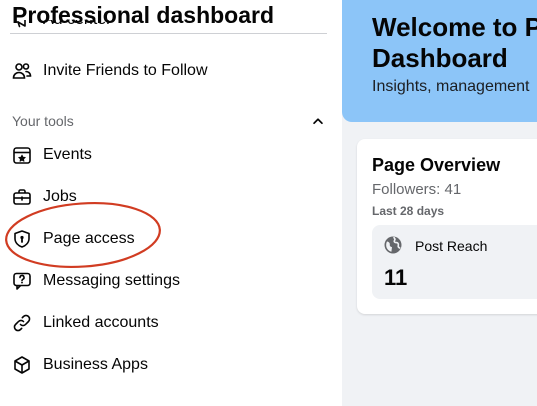 This screenshot has width=537, height=406. Describe the element at coordinates (408, 211) in the screenshot. I see `date-range-label: Last 28 days` at that location.